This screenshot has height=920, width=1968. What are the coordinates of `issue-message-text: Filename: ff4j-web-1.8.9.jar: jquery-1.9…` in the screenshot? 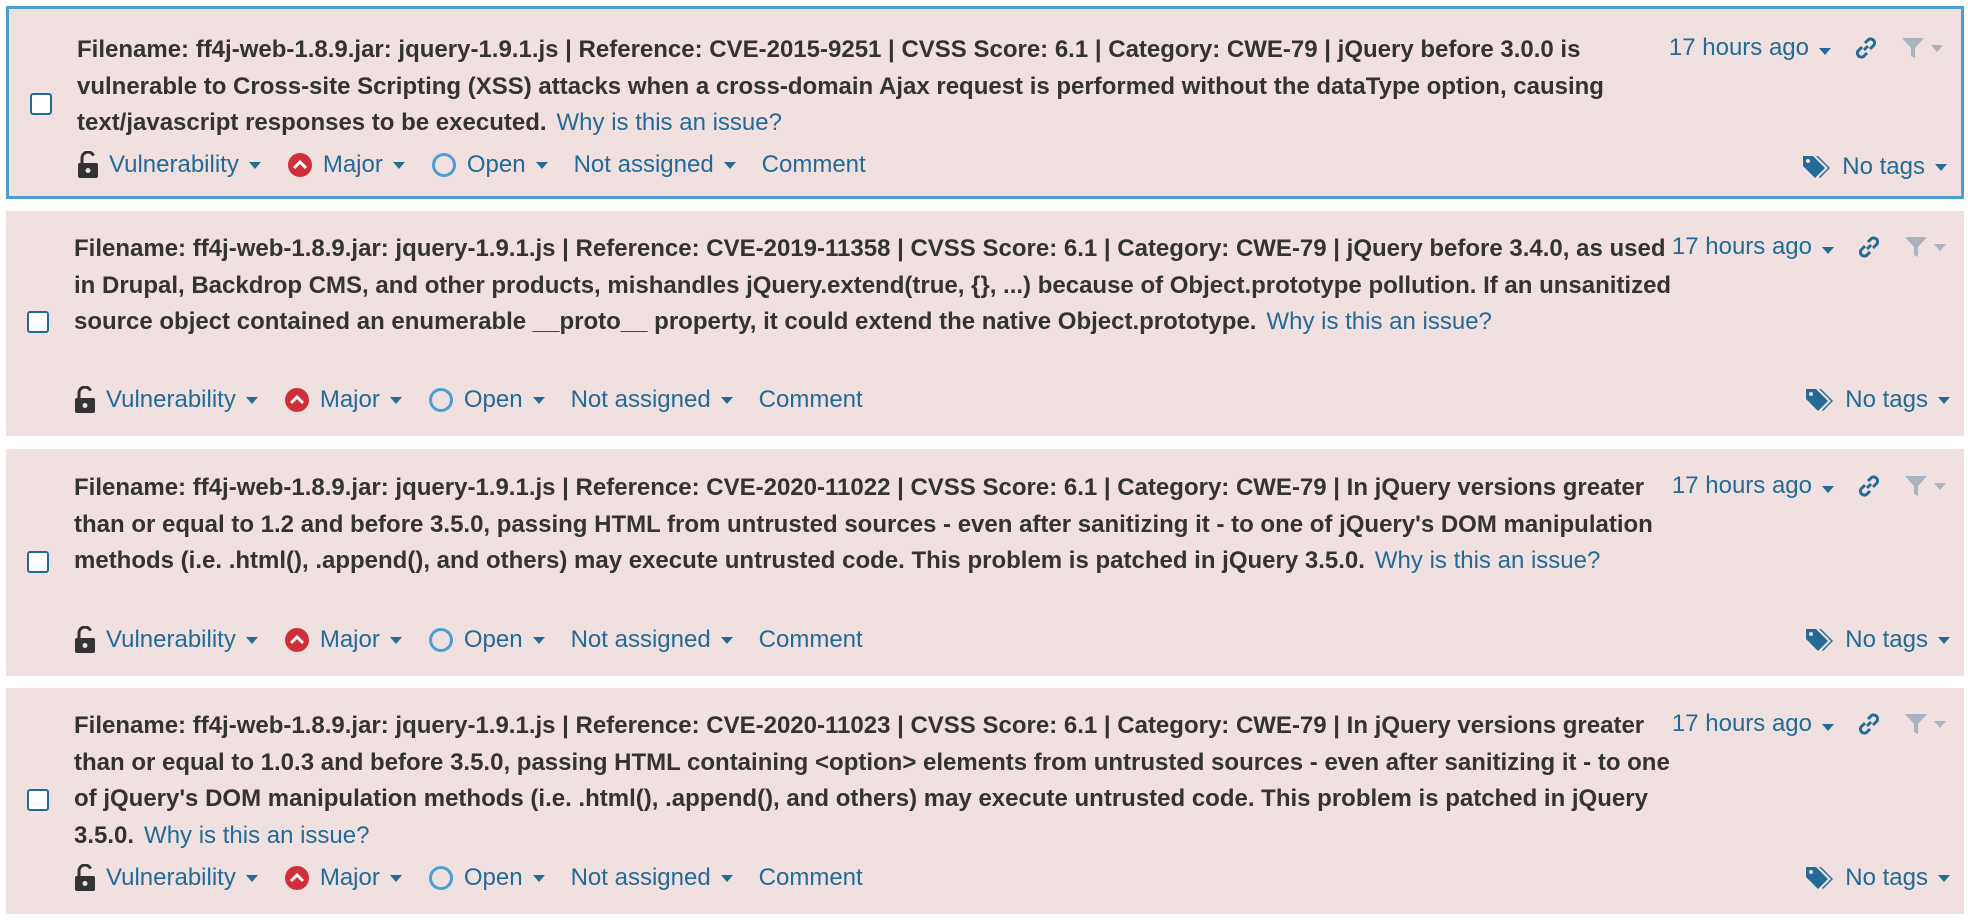 It's located at (840, 86).